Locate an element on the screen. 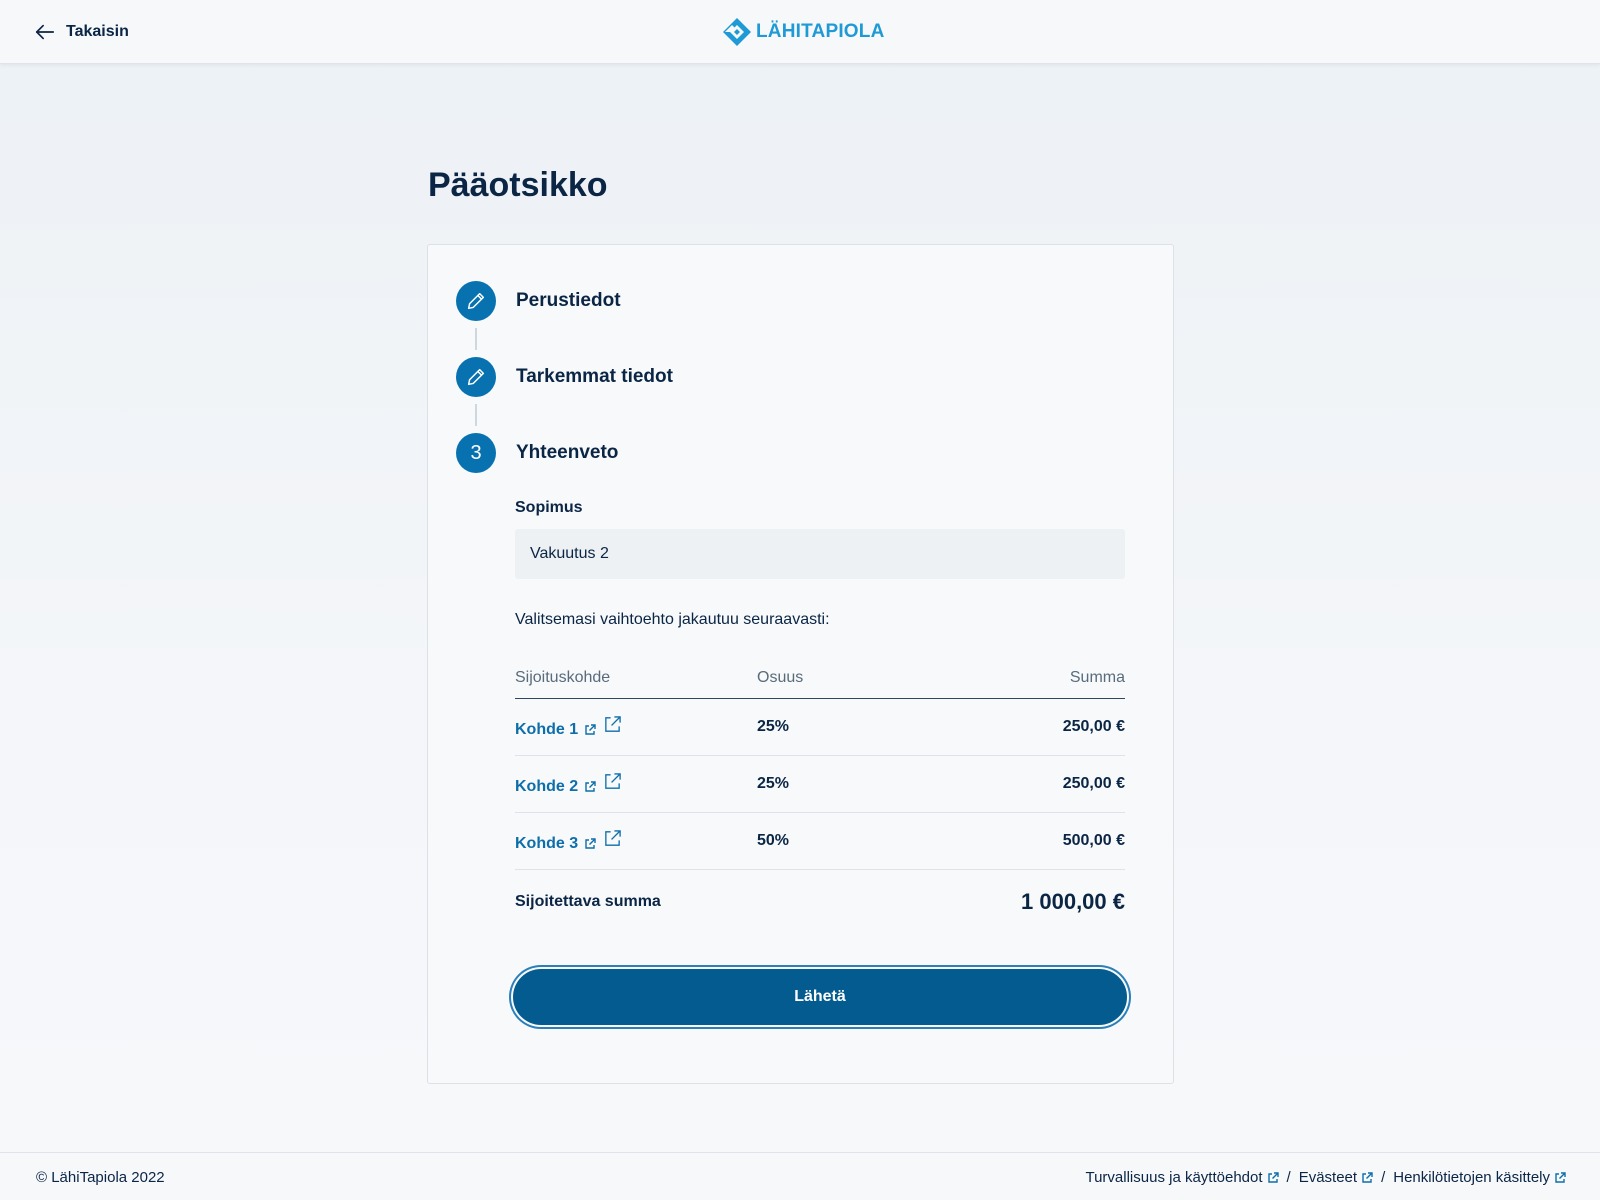 The height and width of the screenshot is (1200, 1600). back-label: Takaisin is located at coordinates (97, 31).